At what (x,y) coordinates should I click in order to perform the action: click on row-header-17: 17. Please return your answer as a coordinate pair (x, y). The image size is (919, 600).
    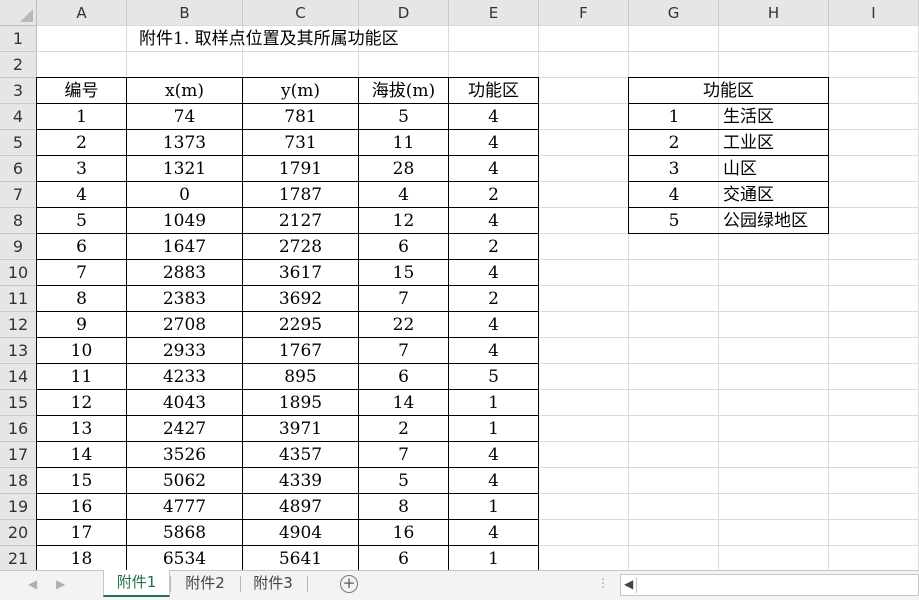
    Looking at the image, I should click on (18, 455).